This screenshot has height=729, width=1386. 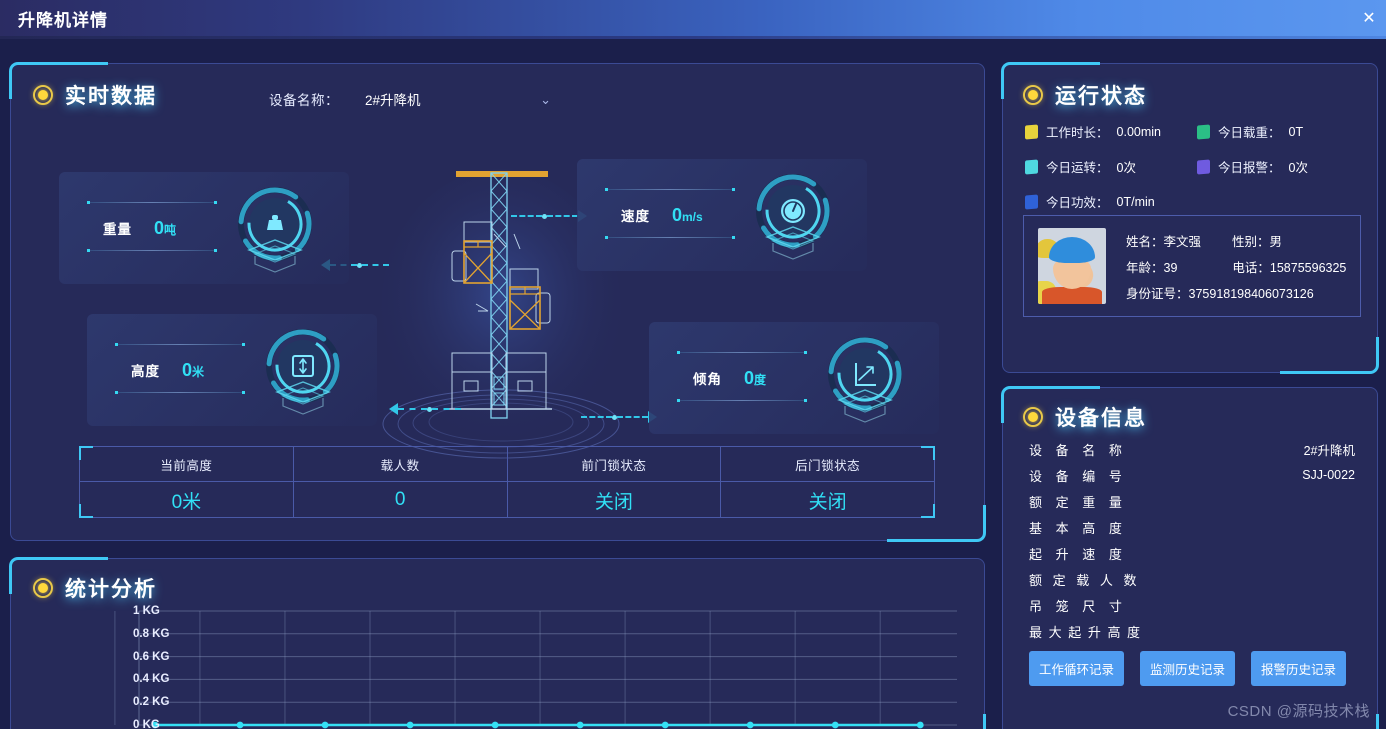 I want to click on table-col-front-door-lock: 前门锁状态 关闭, so click(x=613, y=482).